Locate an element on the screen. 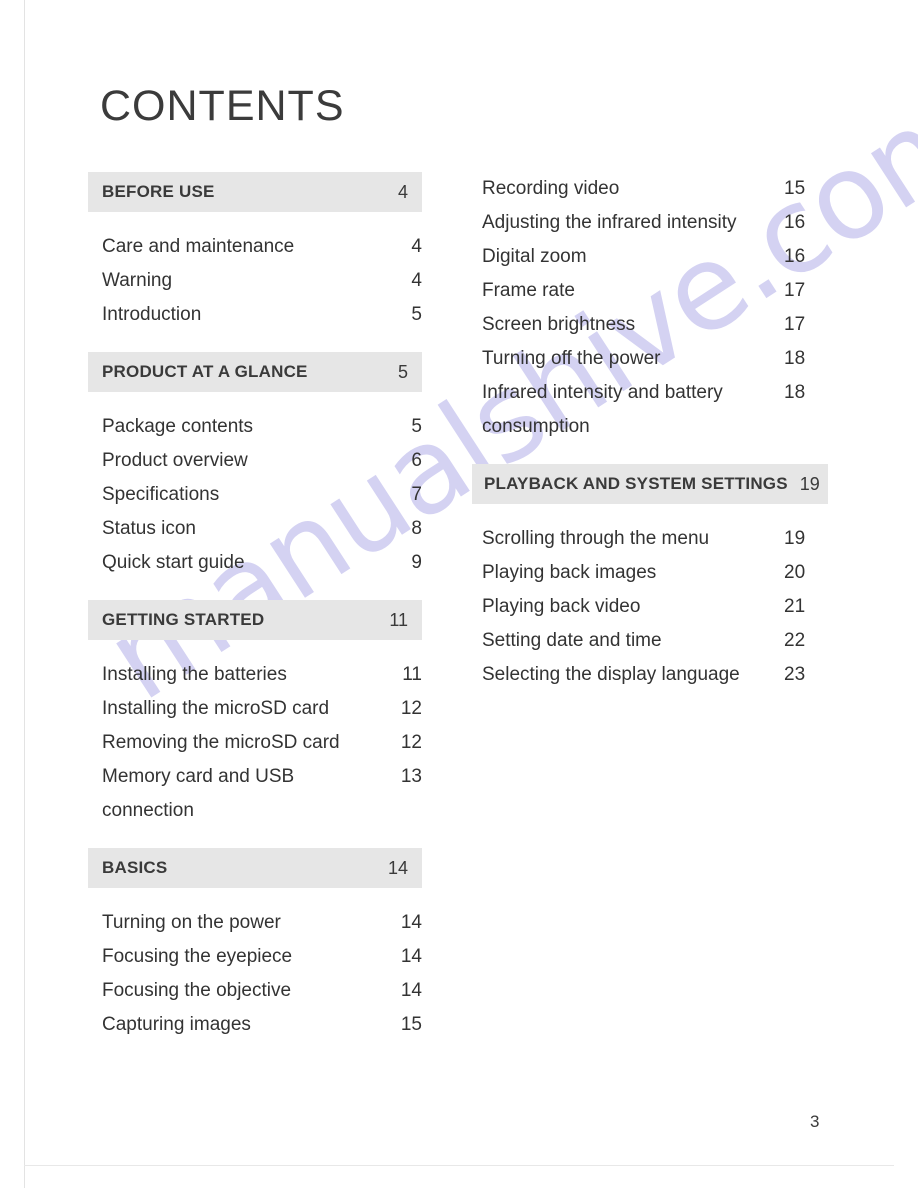 This screenshot has width=918, height=1188. toc-entry-title: Warning is located at coordinates (137, 280).